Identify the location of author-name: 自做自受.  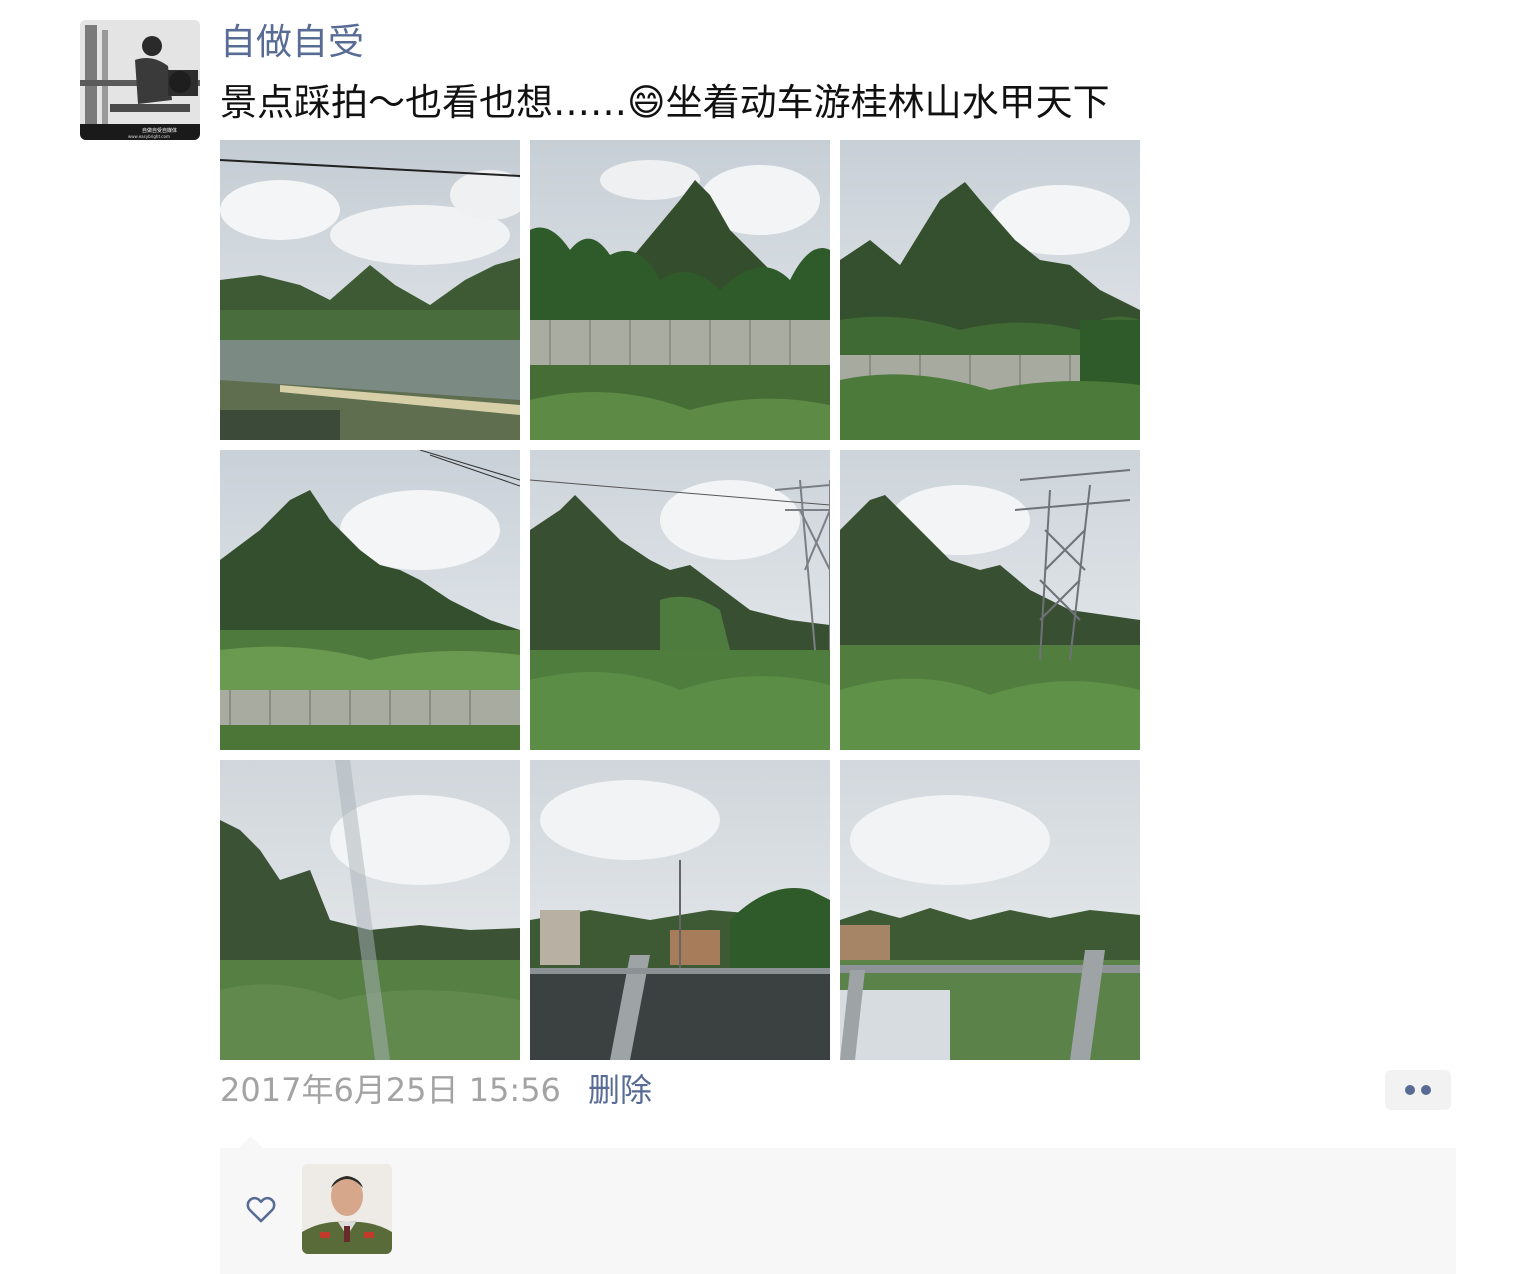
(292, 43).